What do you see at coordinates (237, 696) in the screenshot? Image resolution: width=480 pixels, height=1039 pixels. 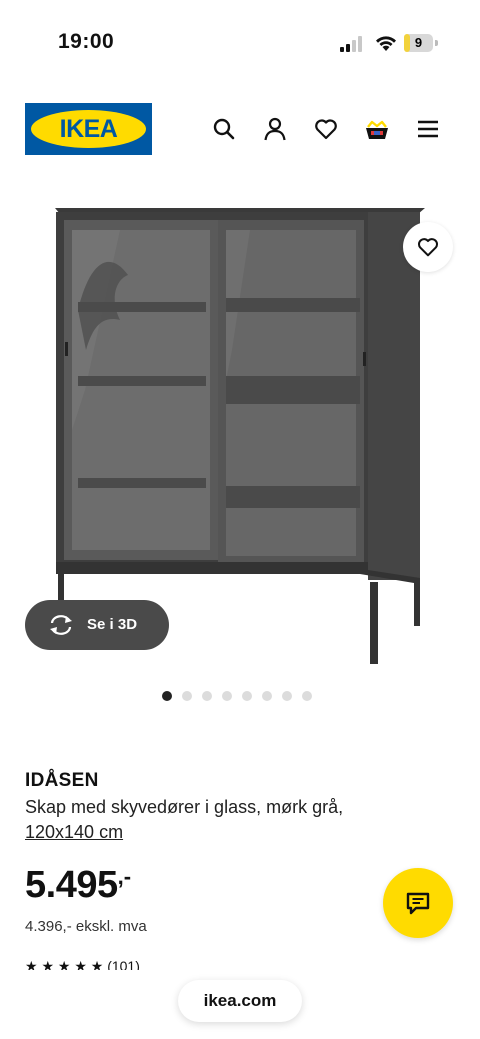 I see `image-pagination` at bounding box center [237, 696].